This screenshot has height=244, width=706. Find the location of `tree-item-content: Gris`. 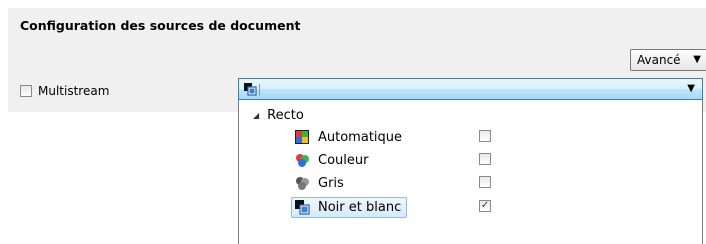

tree-item-content: Gris is located at coordinates (320, 183).